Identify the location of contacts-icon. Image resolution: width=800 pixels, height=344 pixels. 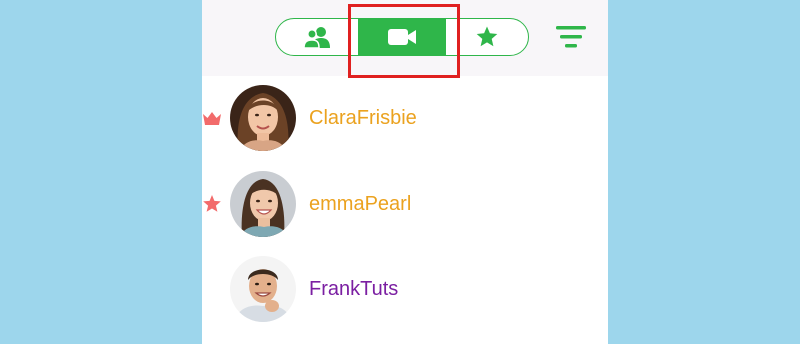
(317, 38).